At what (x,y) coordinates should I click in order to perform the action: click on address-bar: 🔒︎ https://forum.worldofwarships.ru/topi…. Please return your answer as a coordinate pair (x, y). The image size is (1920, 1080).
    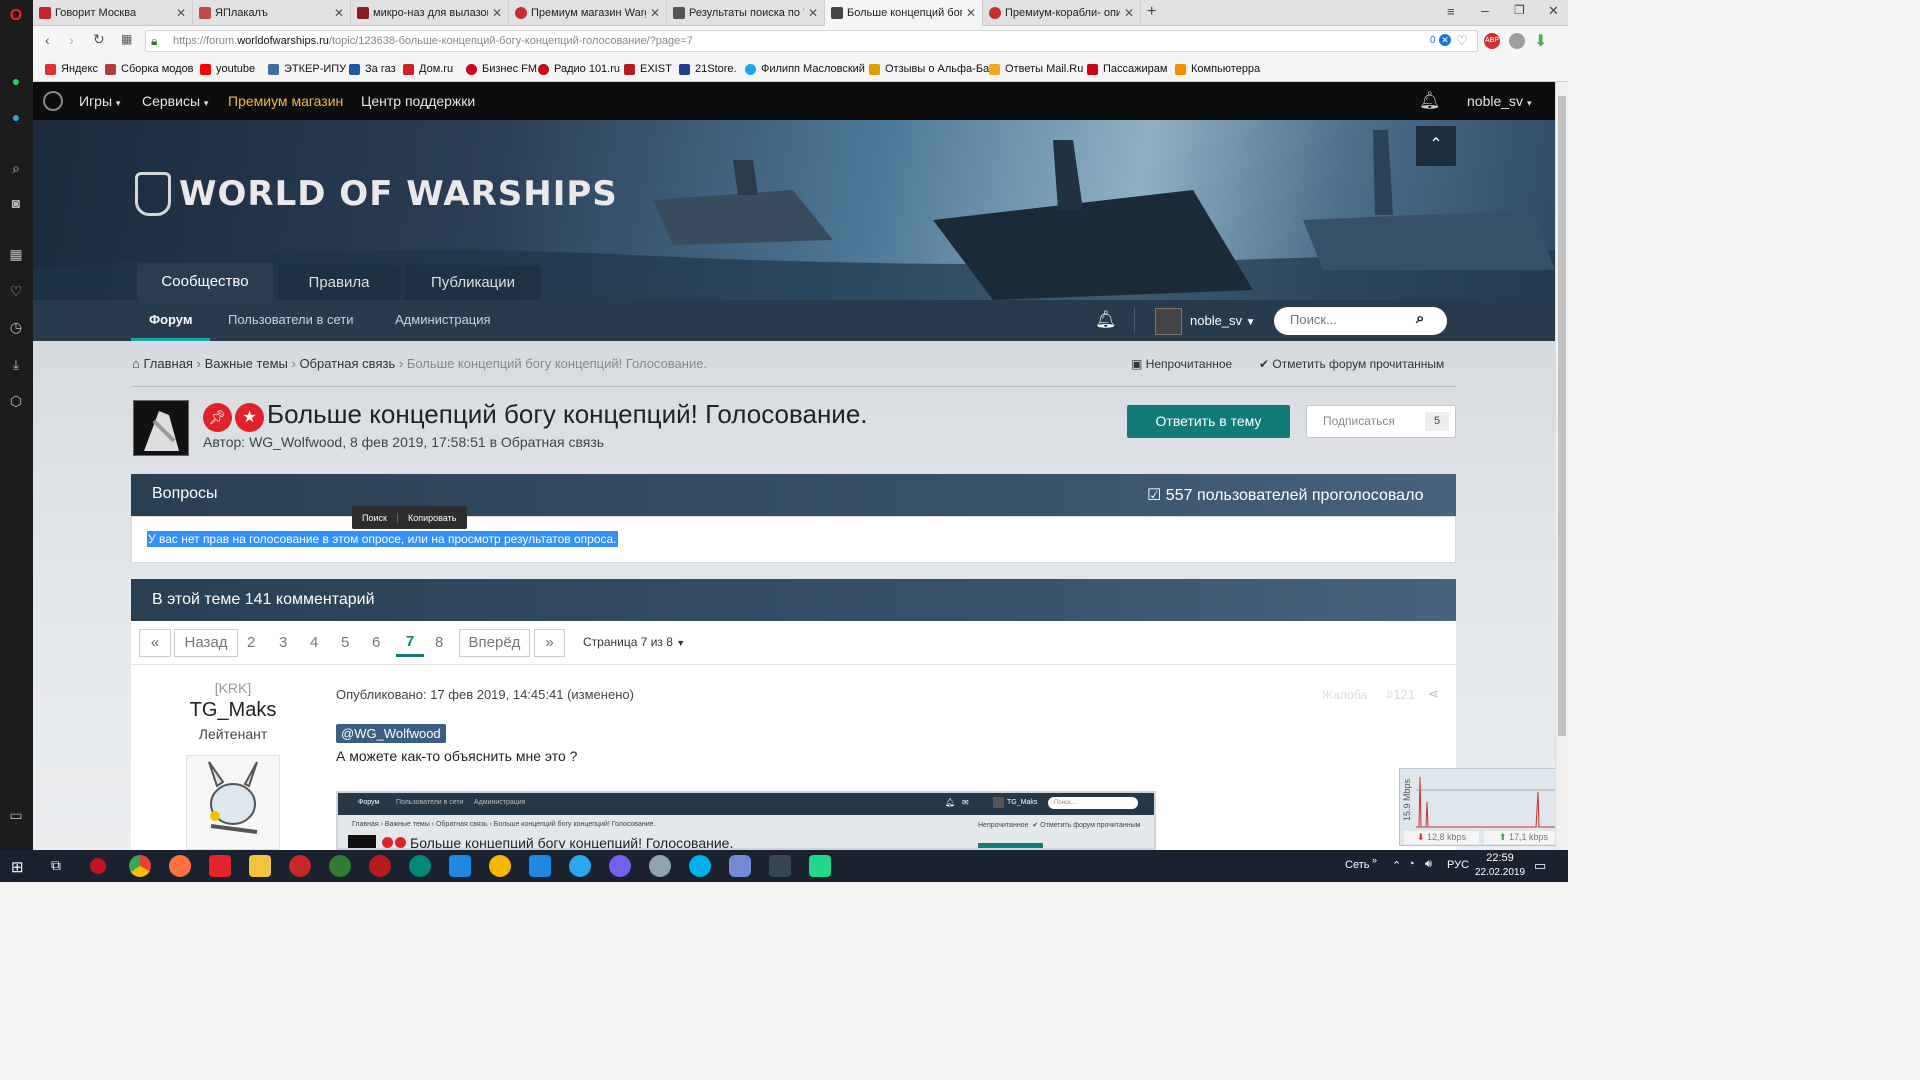
    Looking at the image, I should click on (811, 41).